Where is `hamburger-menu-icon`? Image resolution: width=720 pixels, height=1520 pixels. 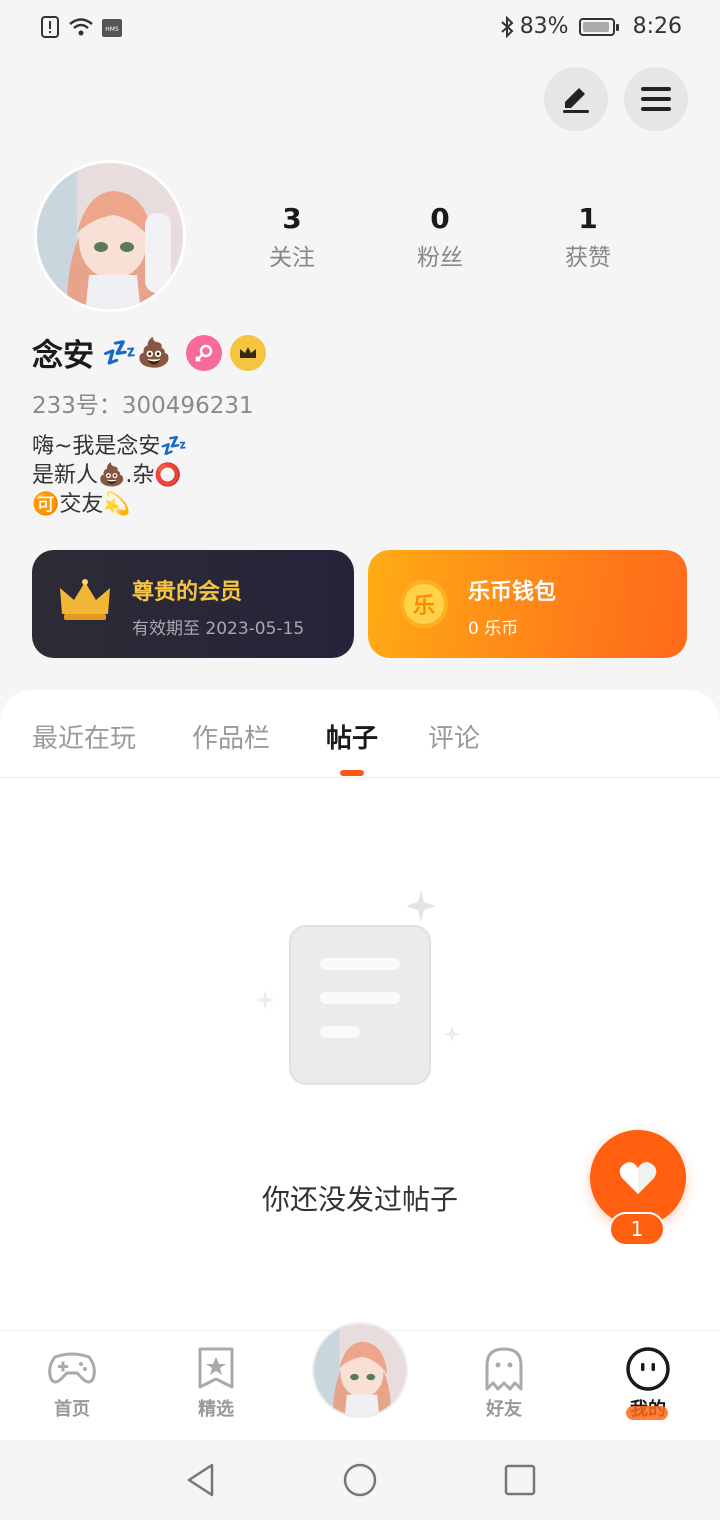
hamburger-menu-icon is located at coordinates (656, 99).